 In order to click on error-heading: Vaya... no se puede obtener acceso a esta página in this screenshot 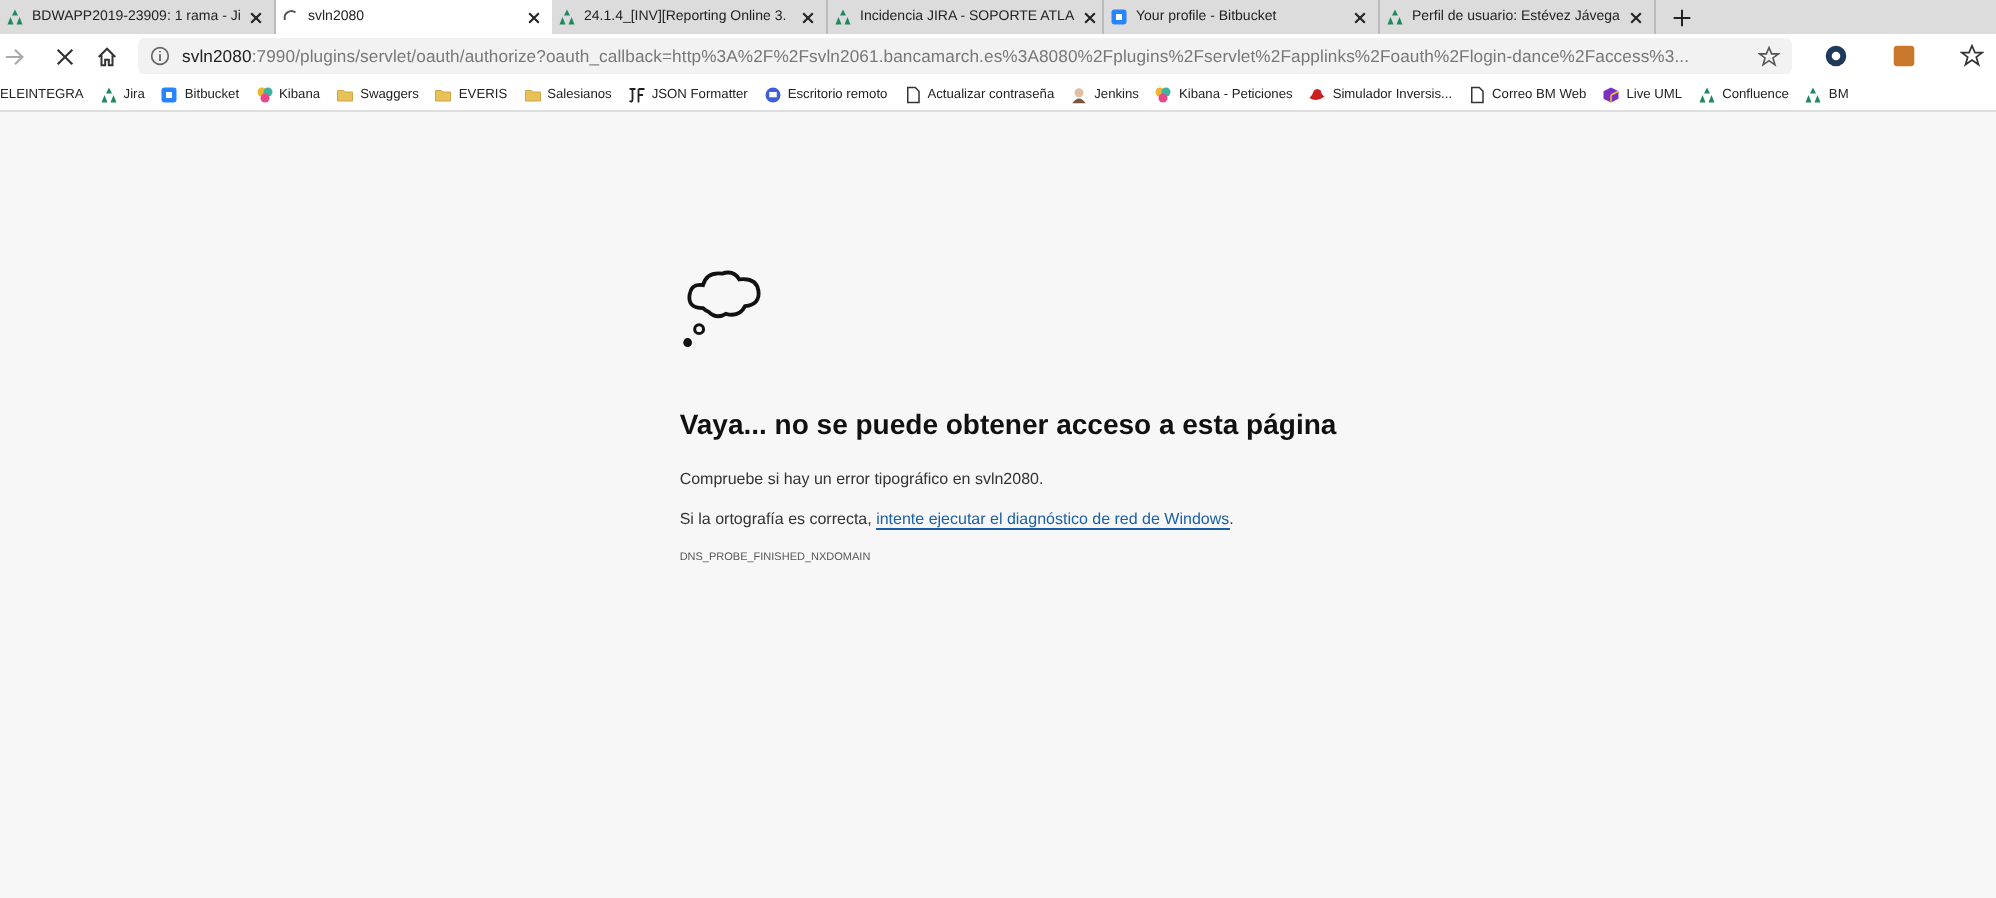, I will do `click(1008, 424)`.